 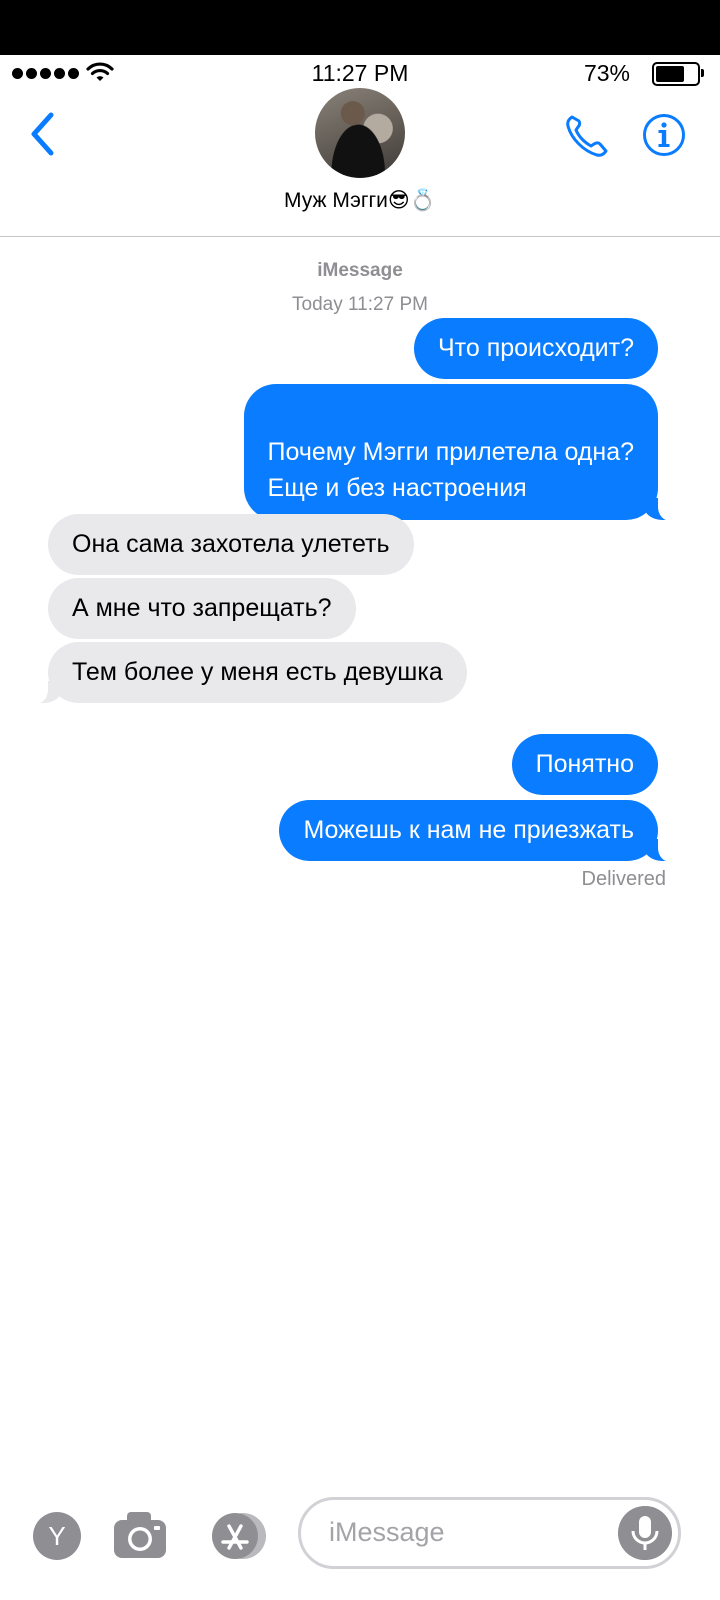 What do you see at coordinates (387, 1532) in the screenshot?
I see `message-input-placeholder: iMessage` at bounding box center [387, 1532].